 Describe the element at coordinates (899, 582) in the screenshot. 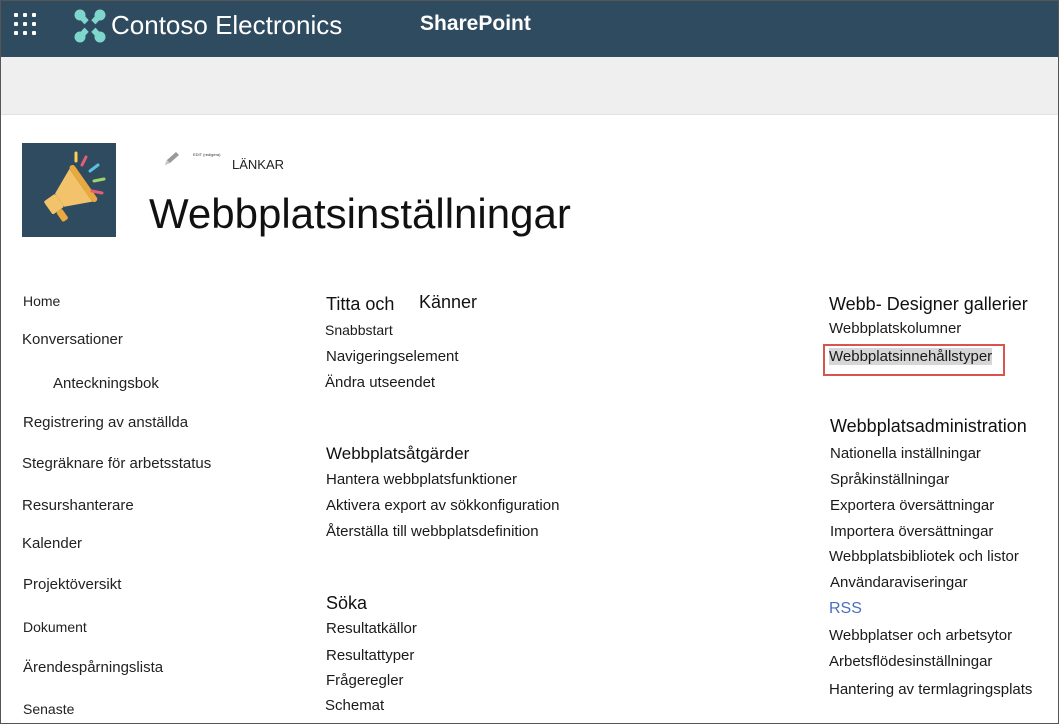

I see `link-anvandaraviseringar: Användaraviseringar` at that location.